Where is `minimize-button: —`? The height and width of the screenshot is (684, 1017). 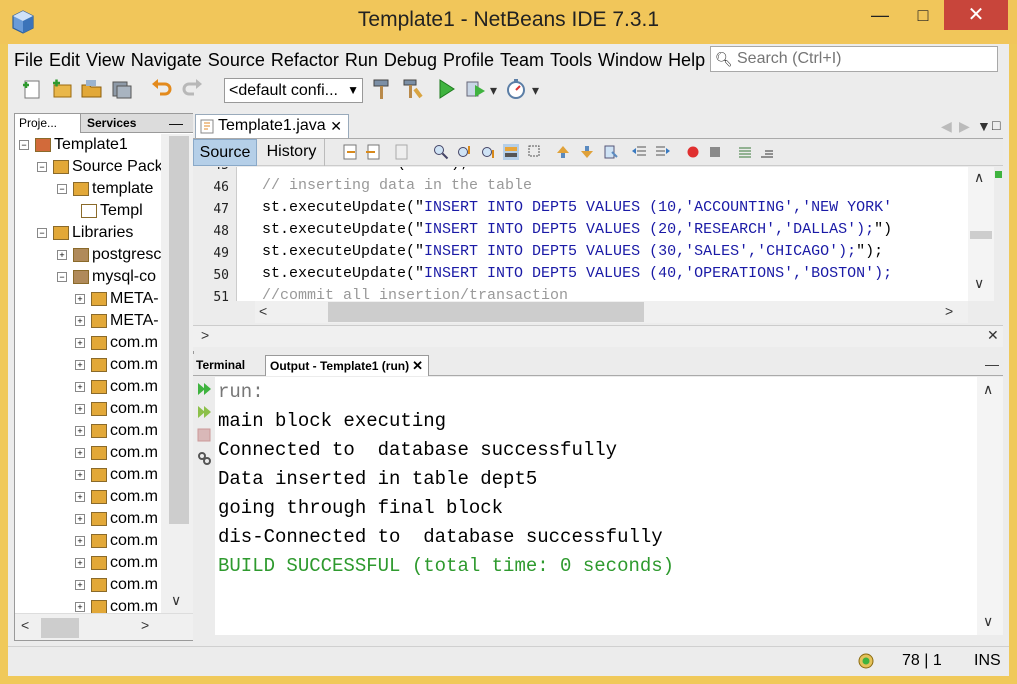 minimize-button: — is located at coordinates (880, 15).